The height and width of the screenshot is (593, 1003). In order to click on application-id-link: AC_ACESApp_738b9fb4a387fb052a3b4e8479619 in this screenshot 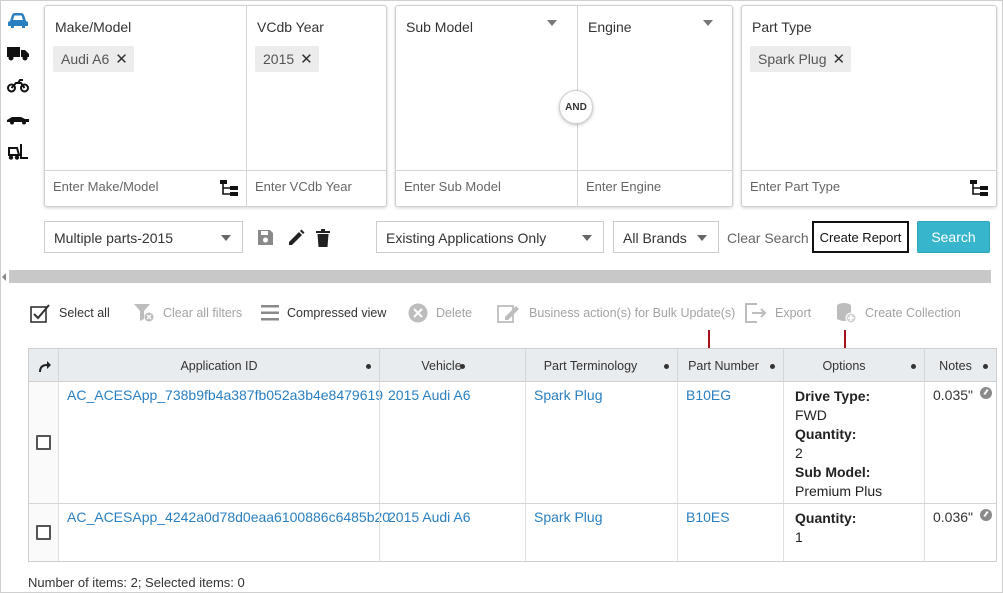, I will do `click(225, 395)`.